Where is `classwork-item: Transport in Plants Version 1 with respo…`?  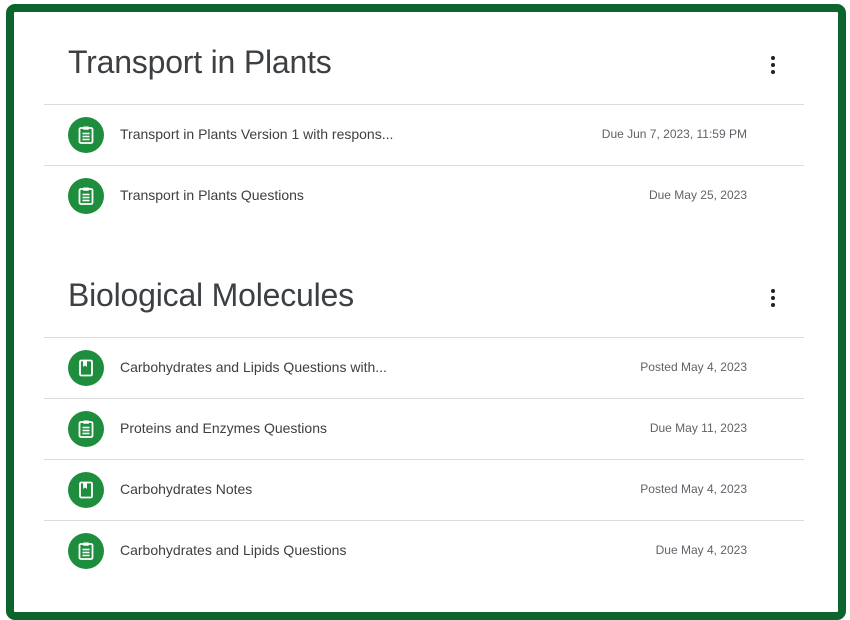 classwork-item: Transport in Plants Version 1 with respo… is located at coordinates (424, 135).